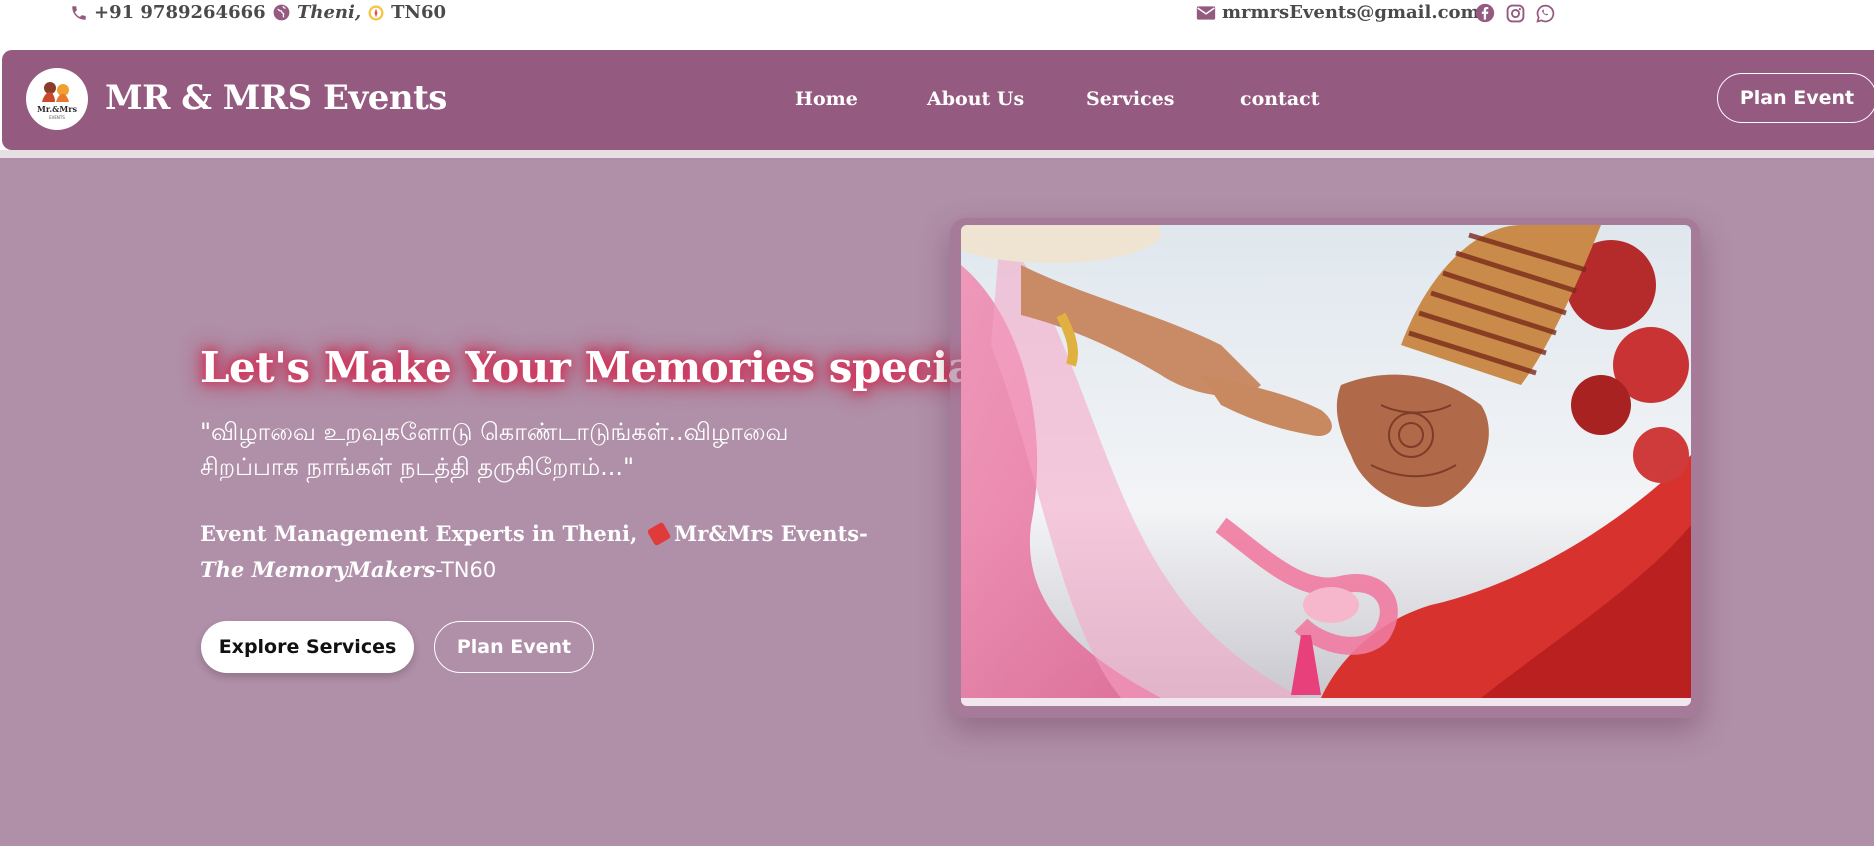  I want to click on subtitle-tail: -TN60, so click(466, 570).